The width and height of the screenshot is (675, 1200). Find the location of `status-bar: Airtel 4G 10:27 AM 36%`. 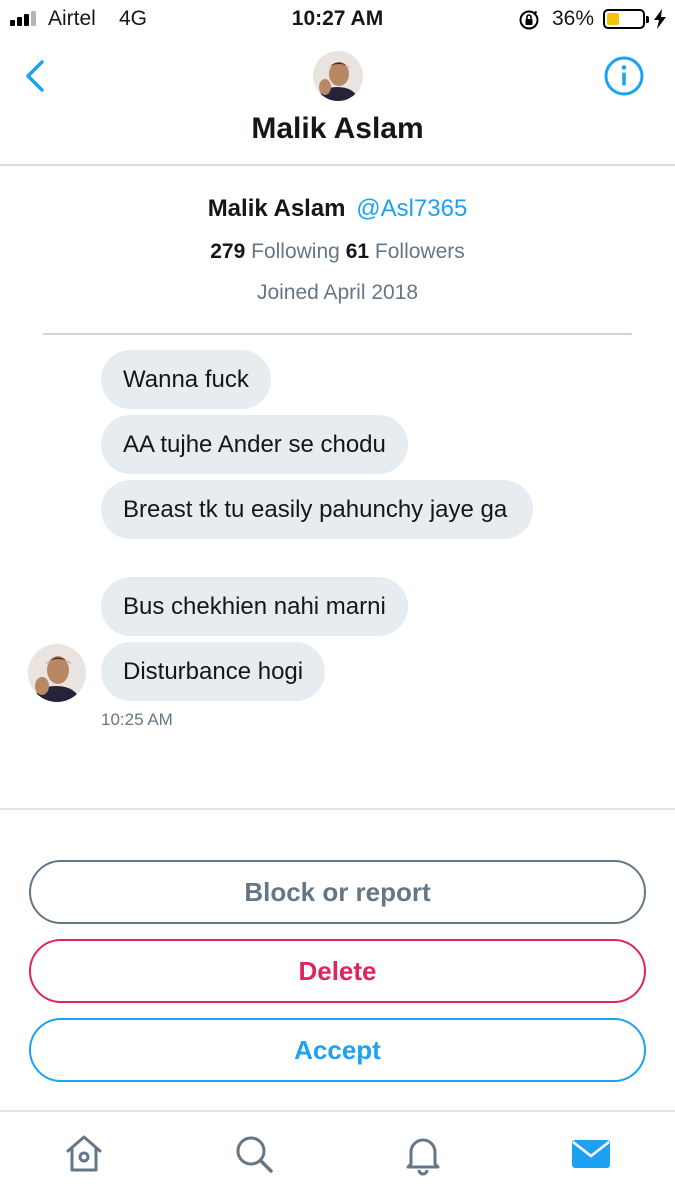

status-bar: Airtel 4G 10:27 AM 36% is located at coordinates (337, 19).